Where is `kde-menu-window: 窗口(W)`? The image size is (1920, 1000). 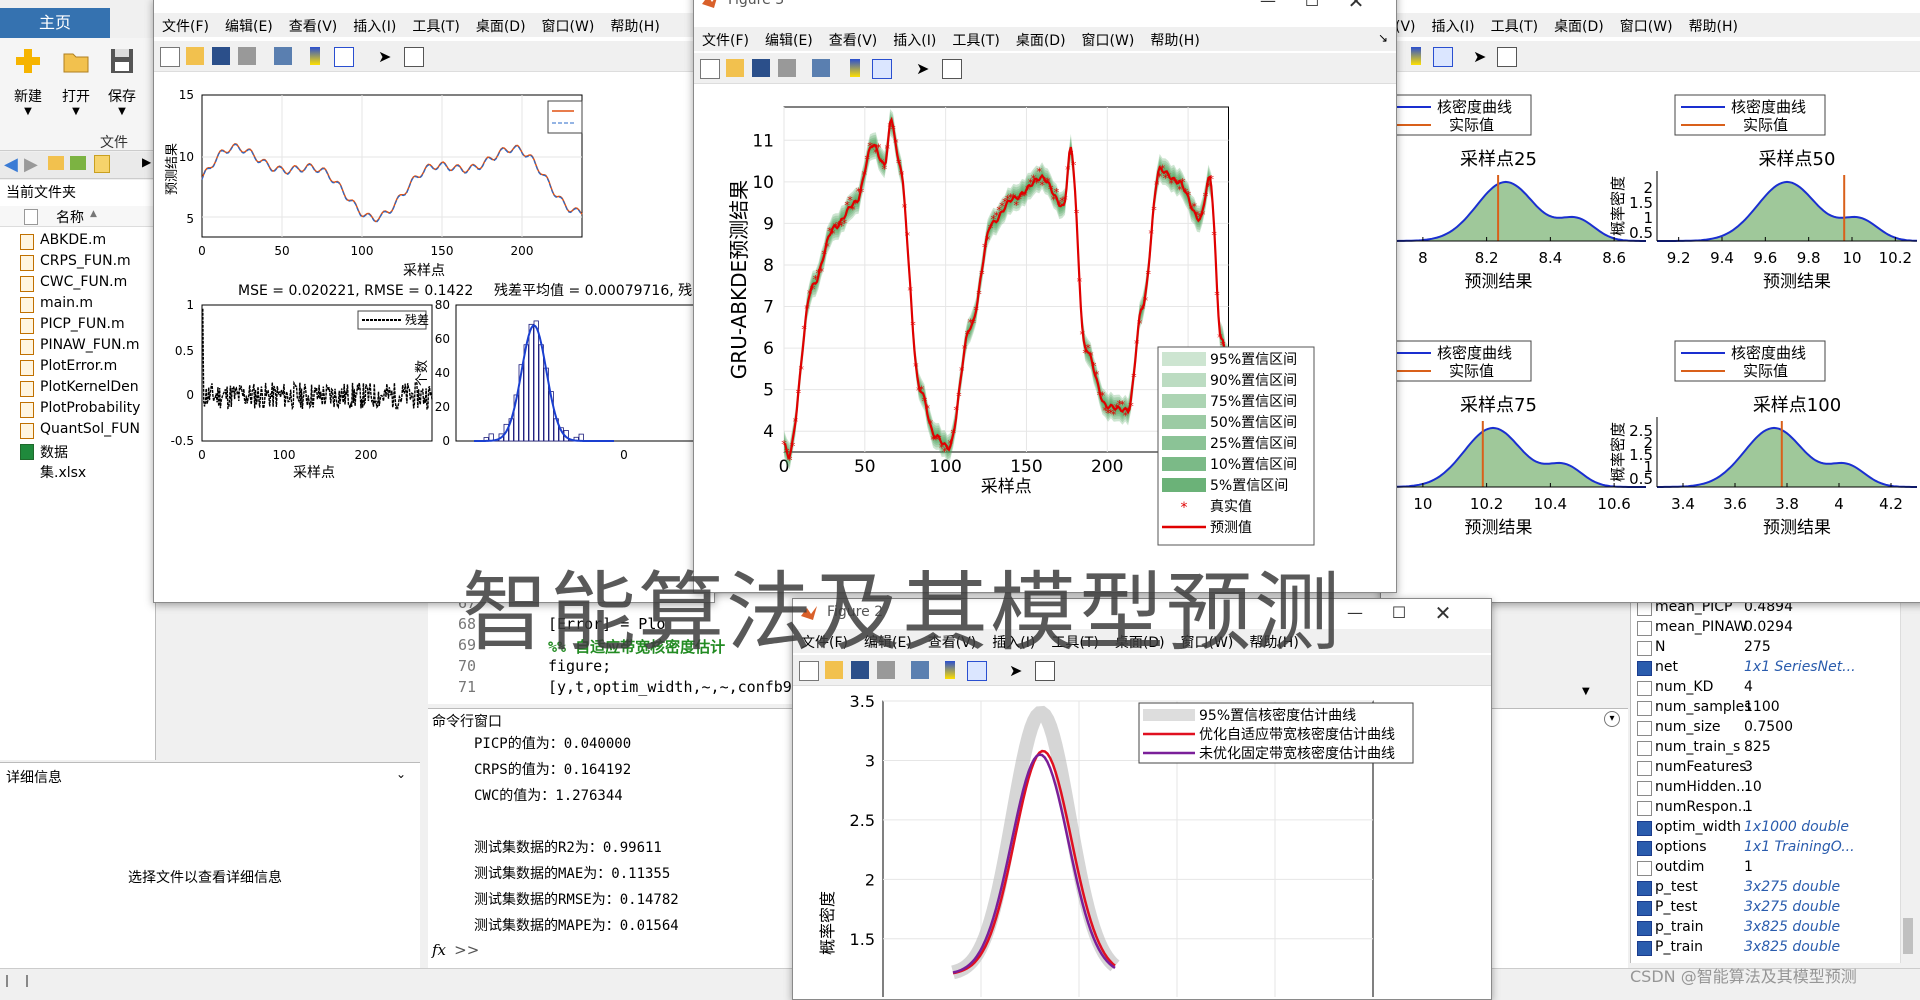
kde-menu-window: 窗口(W) is located at coordinates (1646, 24).